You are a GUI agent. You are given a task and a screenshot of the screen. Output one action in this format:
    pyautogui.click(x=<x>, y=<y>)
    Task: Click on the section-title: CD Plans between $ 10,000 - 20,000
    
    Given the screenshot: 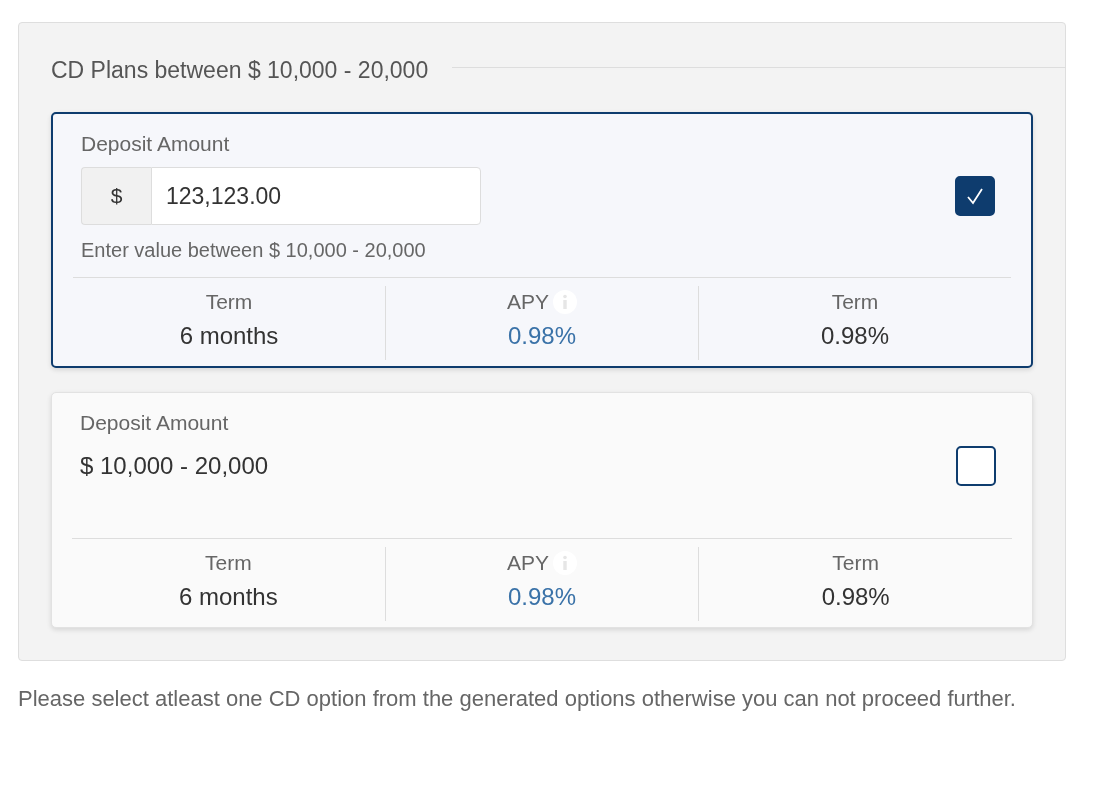 What is the action you would take?
    pyautogui.click(x=240, y=70)
    